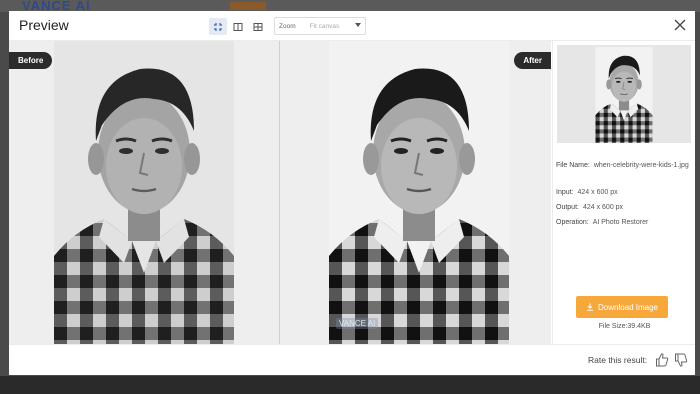  I want to click on before-tag: Before, so click(31, 60).